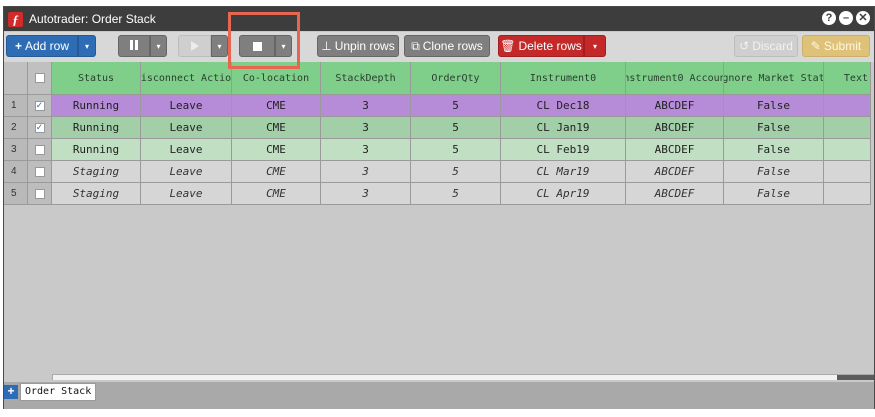  I want to click on table-row: 4 Staging Leave CME 3 5 CL Mar19 ABCDEF False, so click(437, 172).